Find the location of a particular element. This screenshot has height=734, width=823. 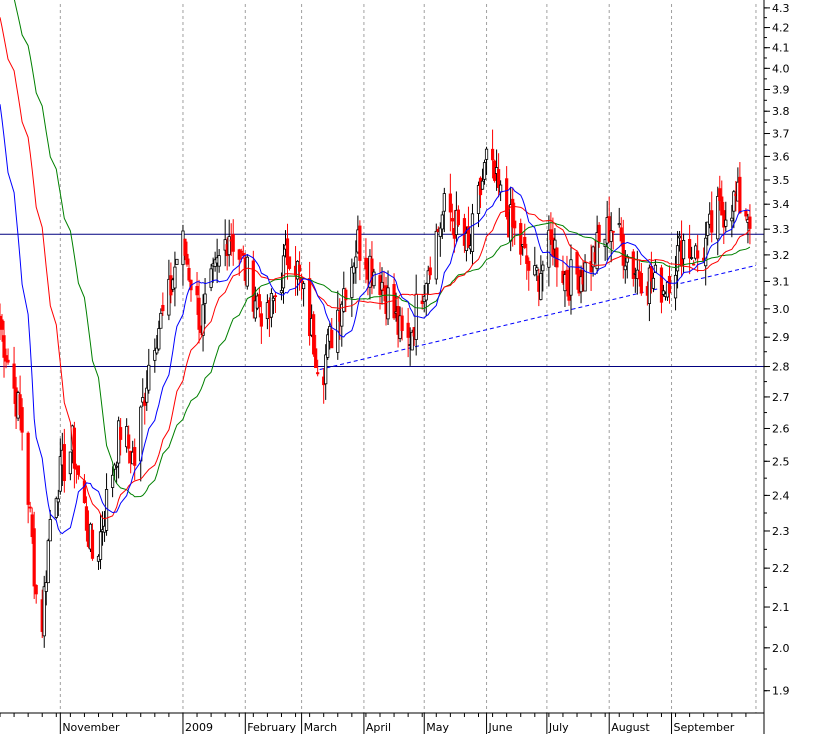

y-tick-label: 2.1 is located at coordinates (781, 607).